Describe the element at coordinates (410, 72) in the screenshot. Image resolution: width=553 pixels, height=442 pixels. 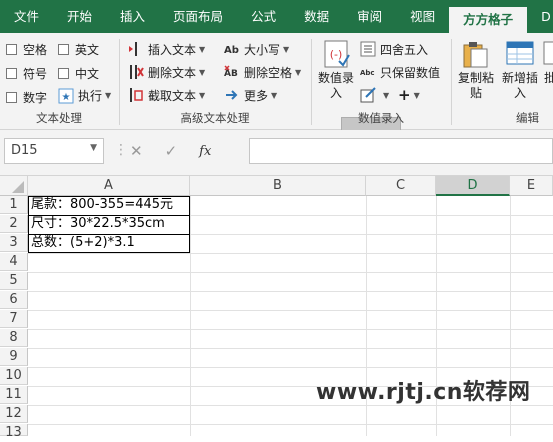
I see `keep-numeric-label: 只保留数值` at that location.